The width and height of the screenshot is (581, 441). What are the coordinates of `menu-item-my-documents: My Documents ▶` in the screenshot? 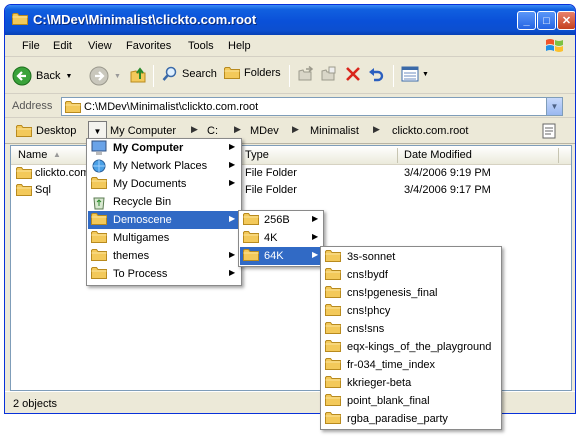 It's located at (164, 184).